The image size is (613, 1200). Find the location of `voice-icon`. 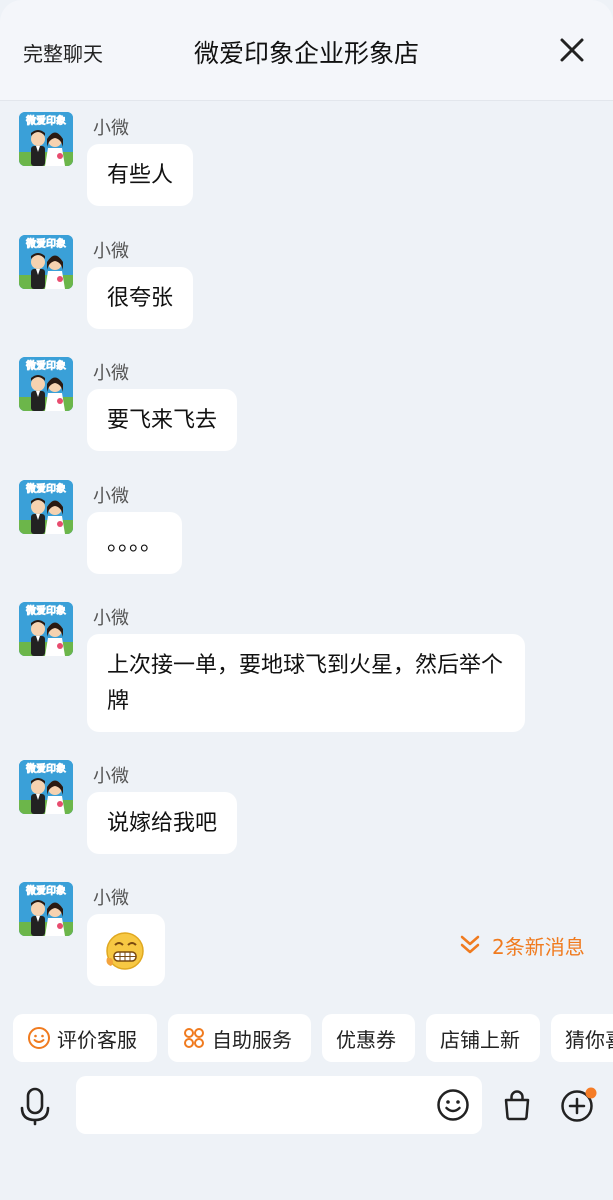

voice-icon is located at coordinates (35, 1106).